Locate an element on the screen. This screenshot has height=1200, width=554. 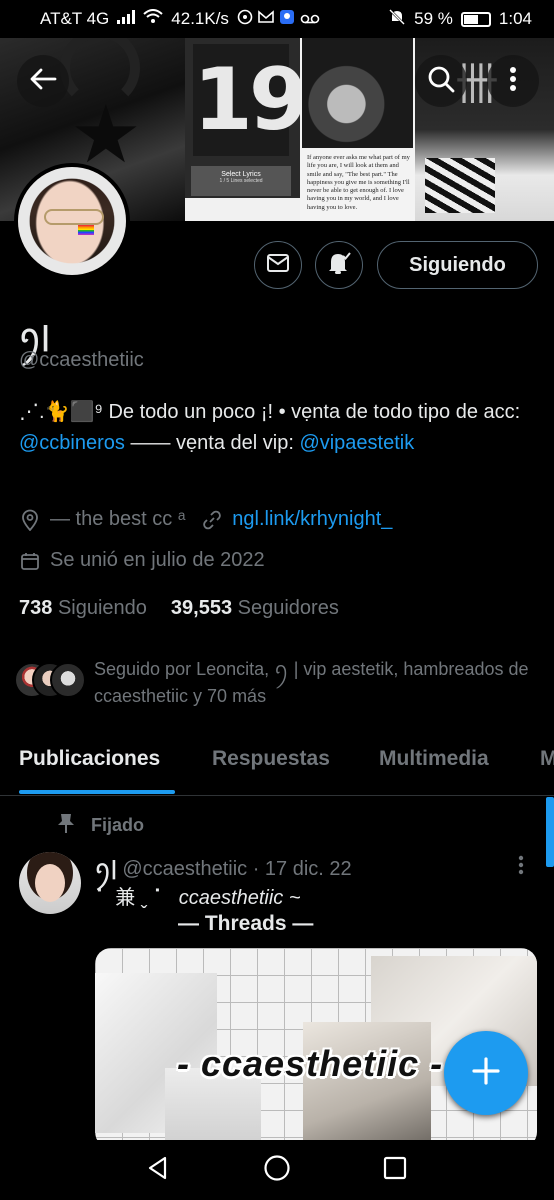
plus-icon is located at coordinates (486, 1073).